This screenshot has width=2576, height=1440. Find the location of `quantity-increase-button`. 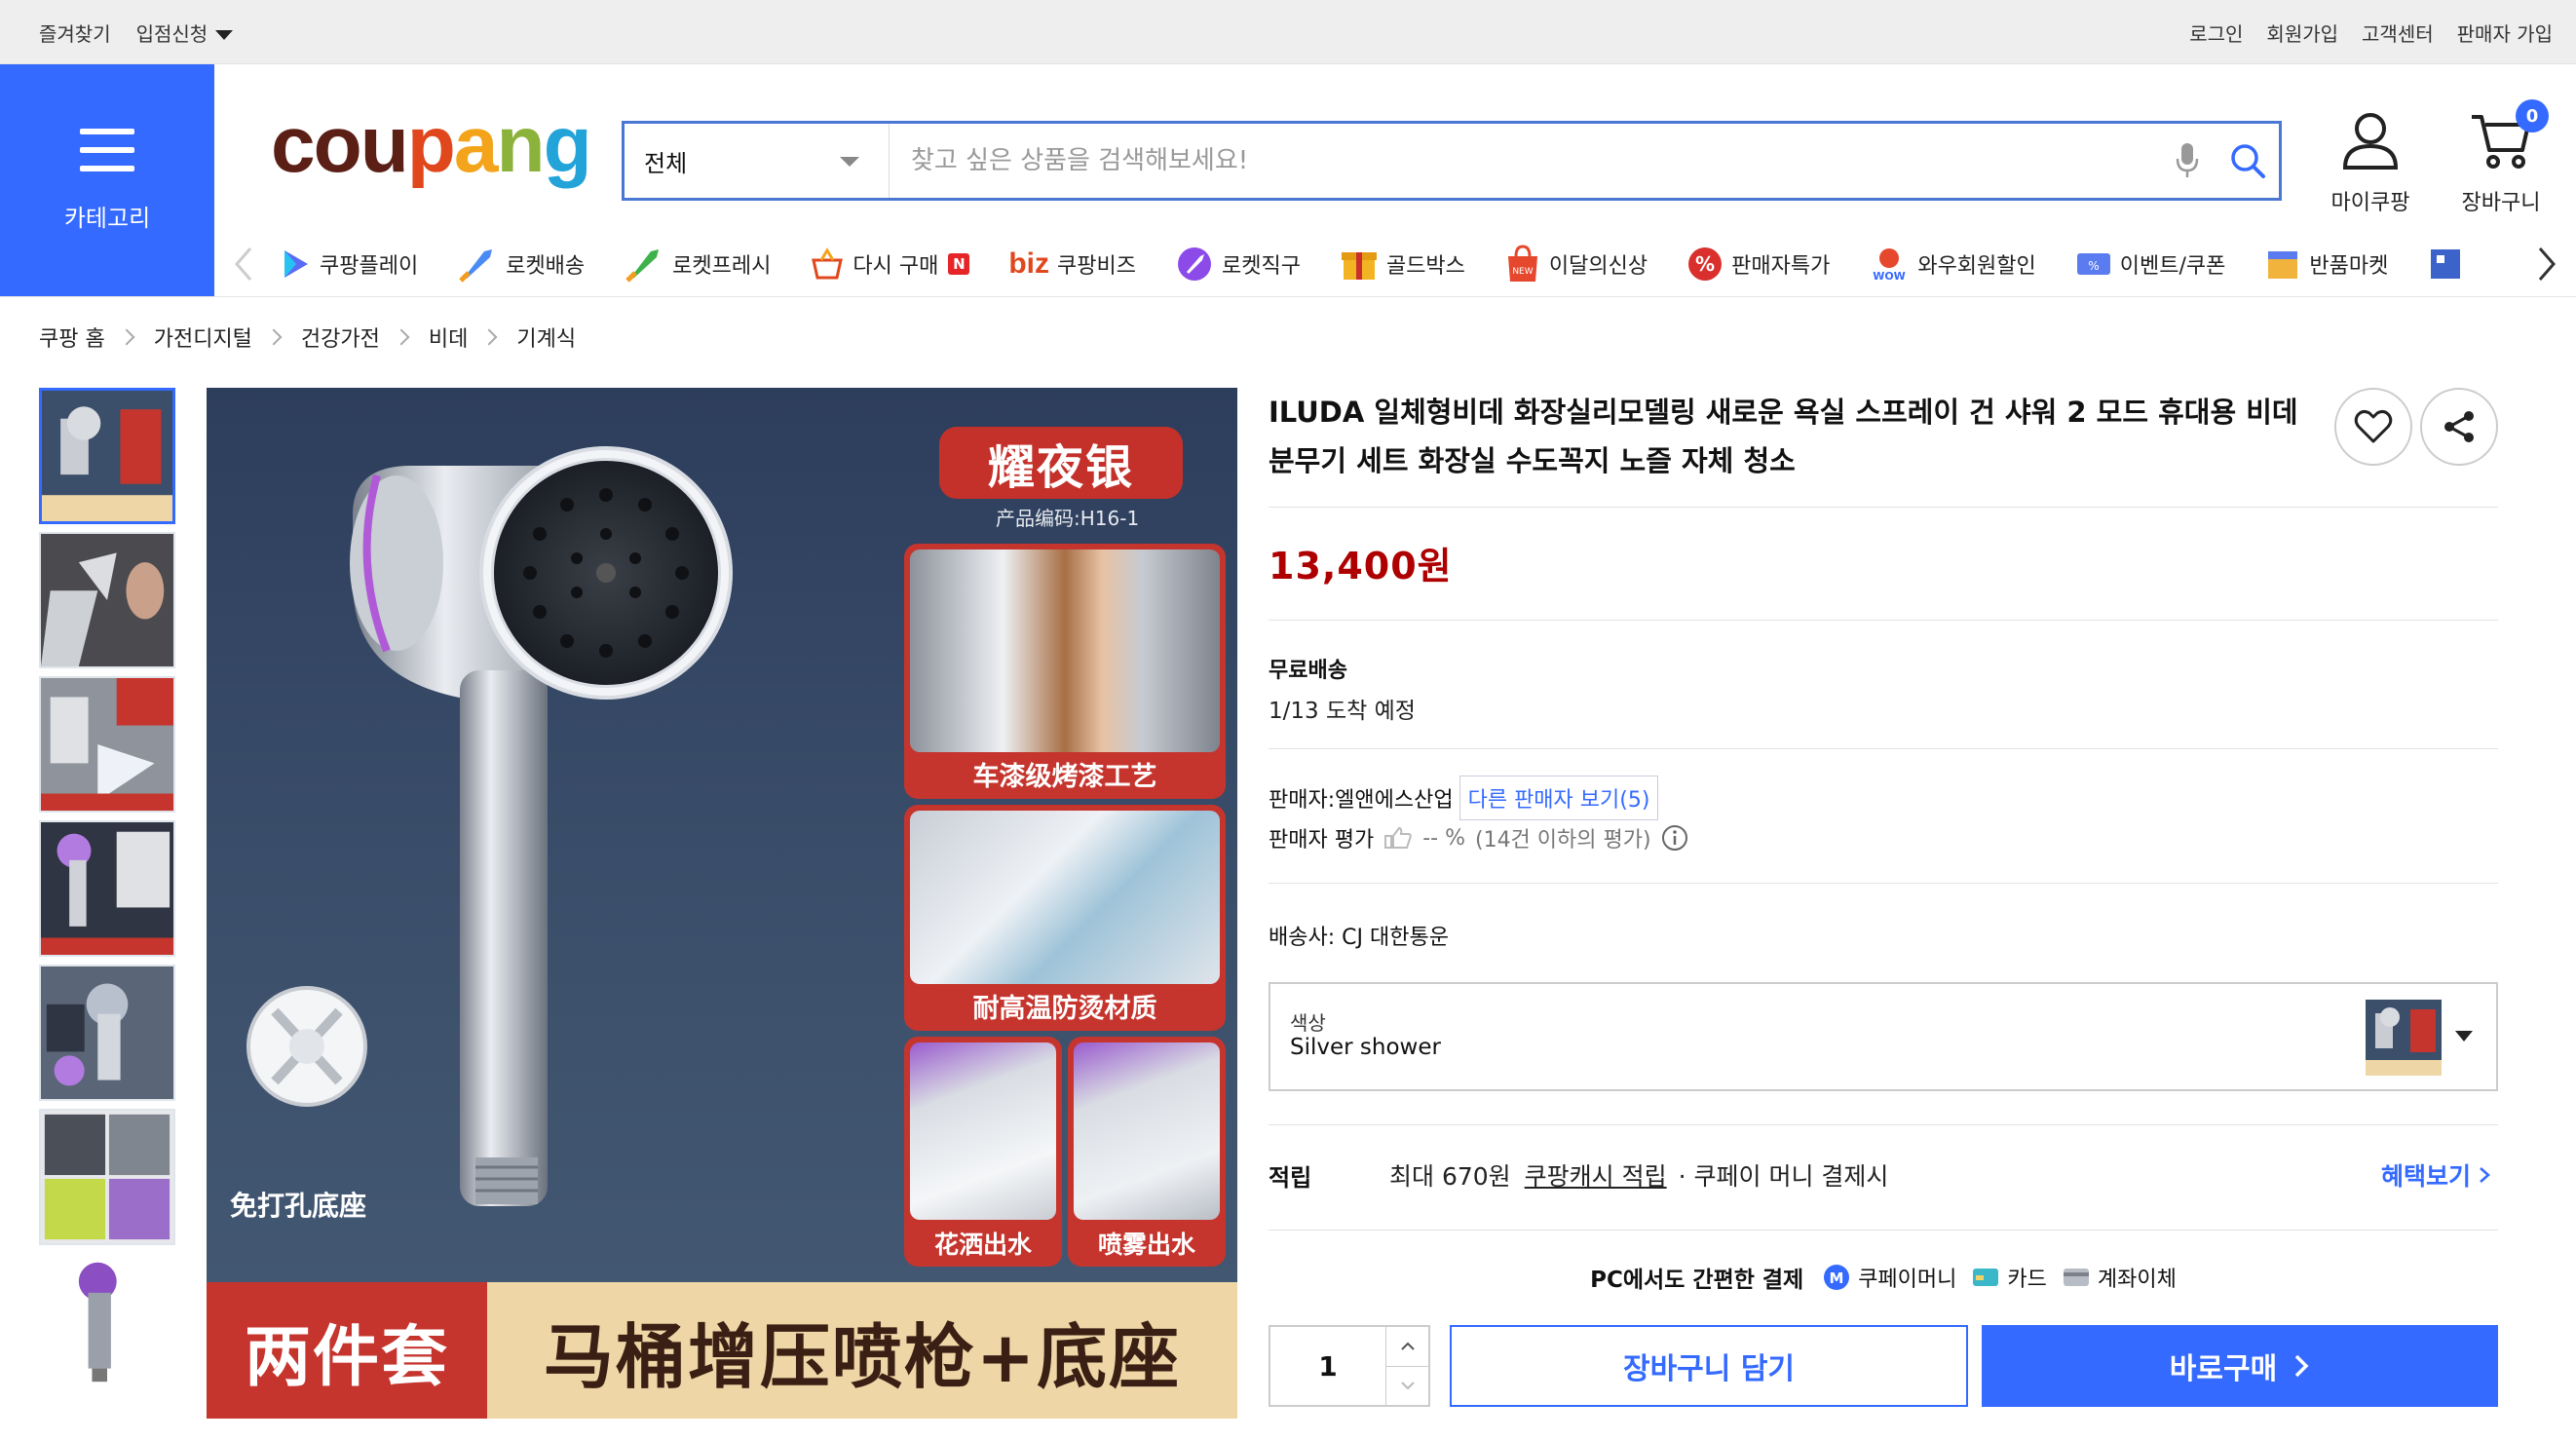

quantity-increase-button is located at coordinates (1407, 1346).